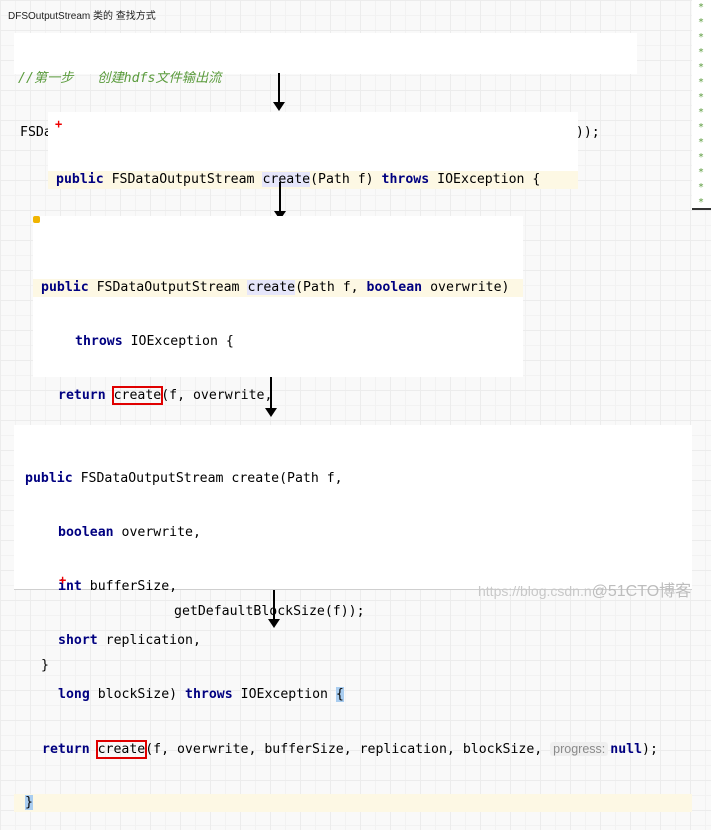  What do you see at coordinates (346, 179) in the screenshot?
I see `parameters: (Path f)` at bounding box center [346, 179].